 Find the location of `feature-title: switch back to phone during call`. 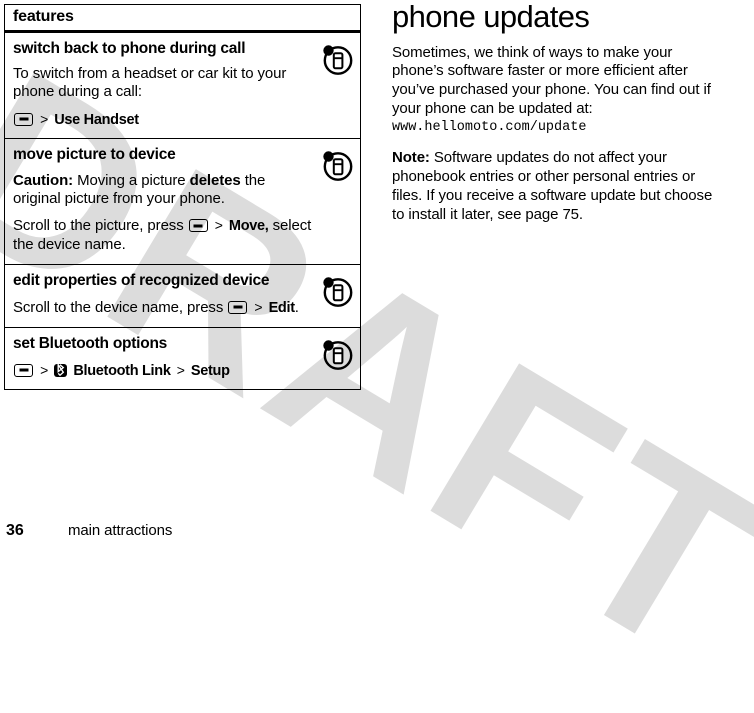

feature-title: switch back to phone during call is located at coordinates (129, 48).